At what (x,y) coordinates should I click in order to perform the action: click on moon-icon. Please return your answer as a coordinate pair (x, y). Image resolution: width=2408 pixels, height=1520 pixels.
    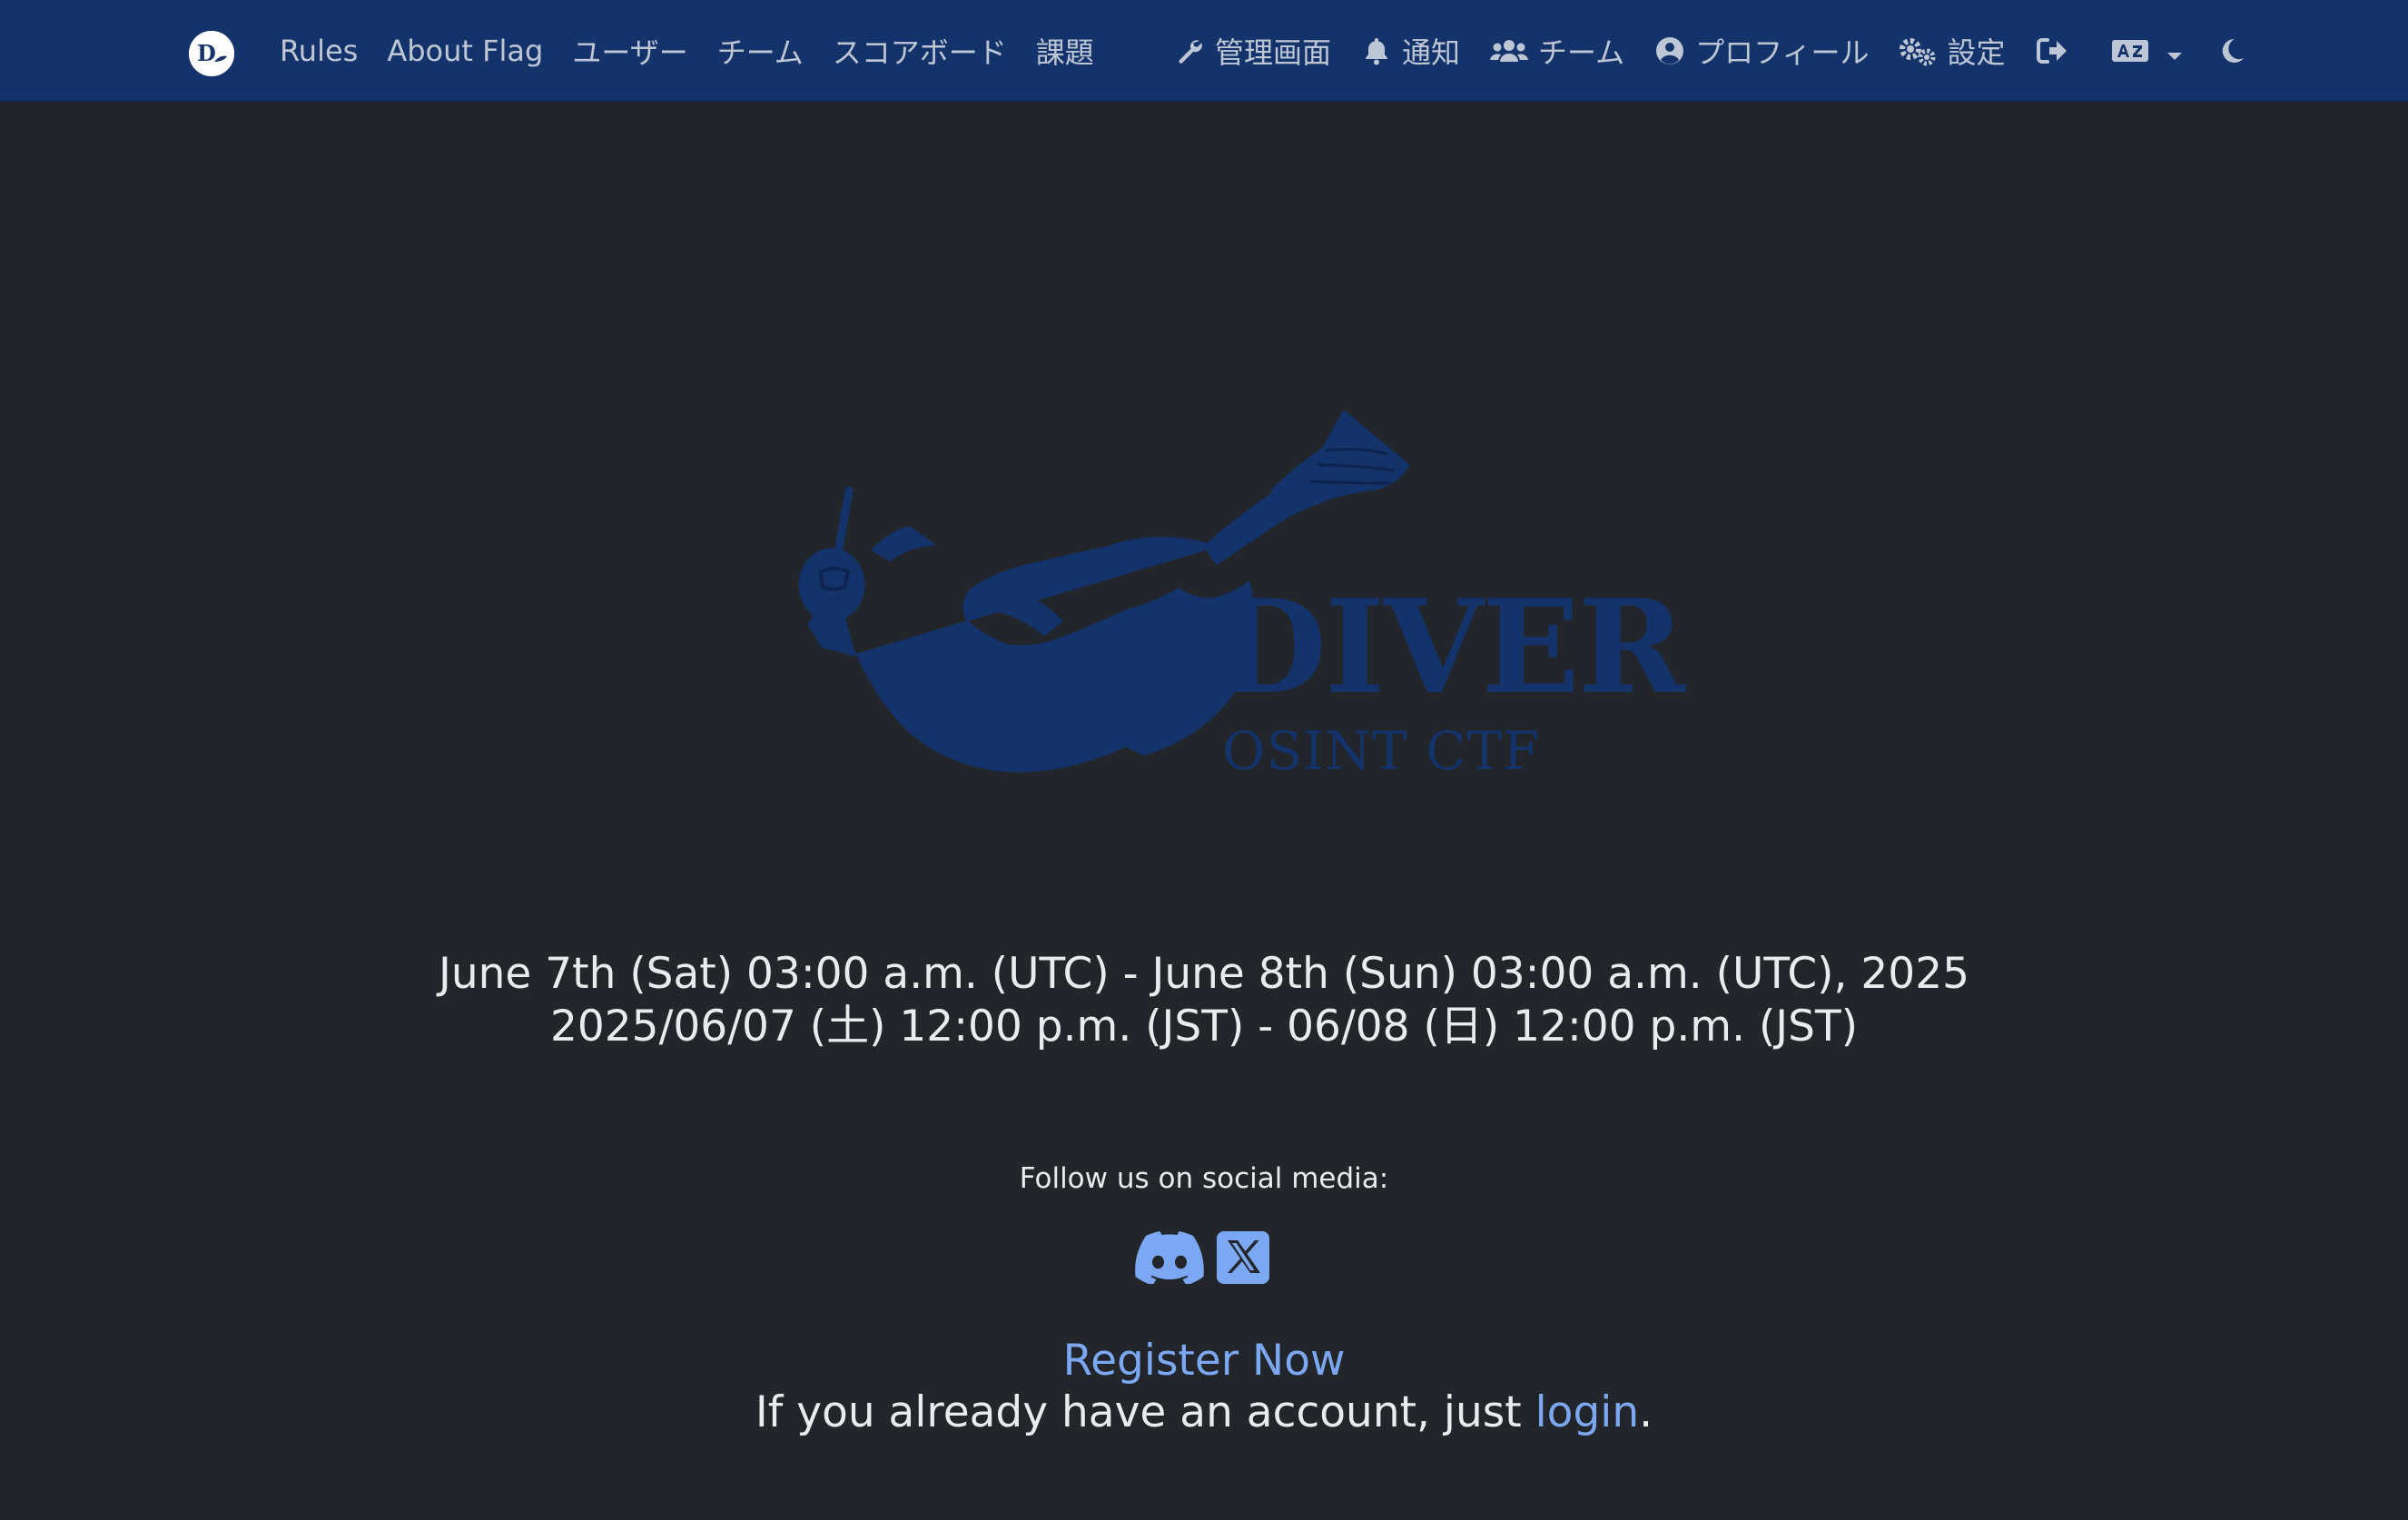
    Looking at the image, I should click on (2232, 51).